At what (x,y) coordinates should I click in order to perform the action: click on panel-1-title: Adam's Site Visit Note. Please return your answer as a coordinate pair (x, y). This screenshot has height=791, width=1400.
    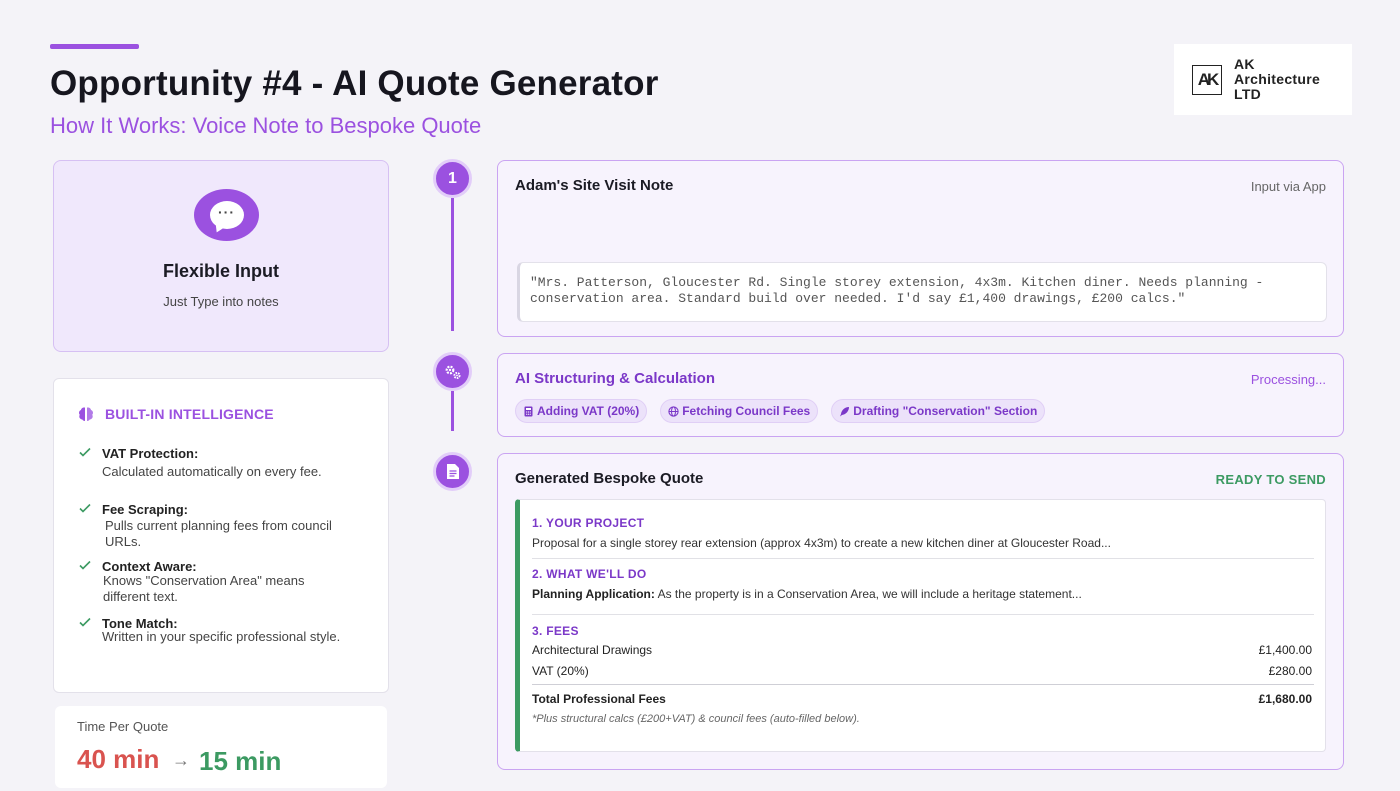
    Looking at the image, I should click on (594, 185).